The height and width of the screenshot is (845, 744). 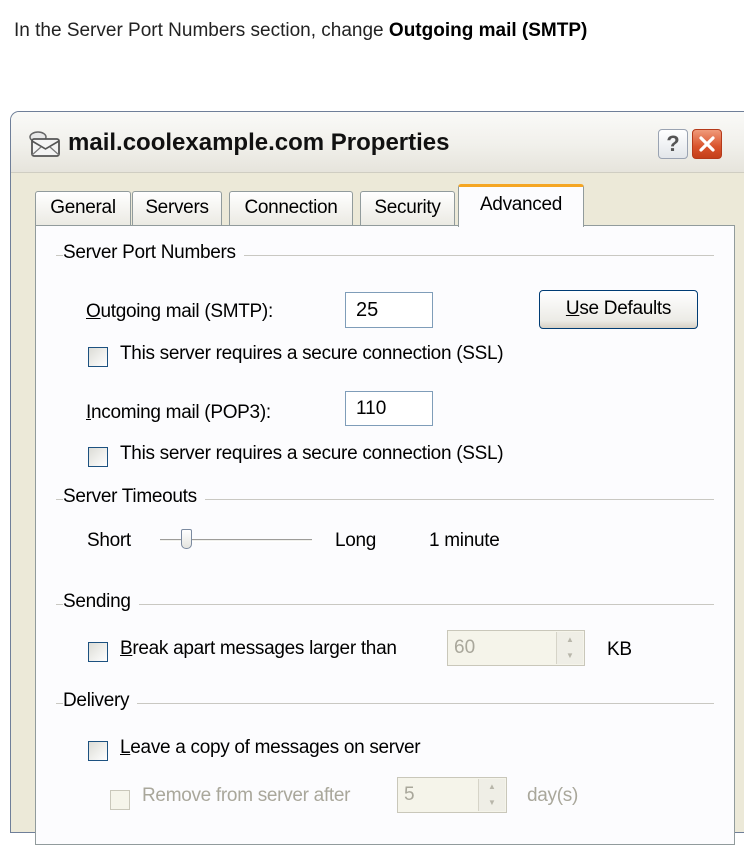 What do you see at coordinates (516, 648) in the screenshot?
I see `break-apart-size-spinner: 60 ▲ ▼` at bounding box center [516, 648].